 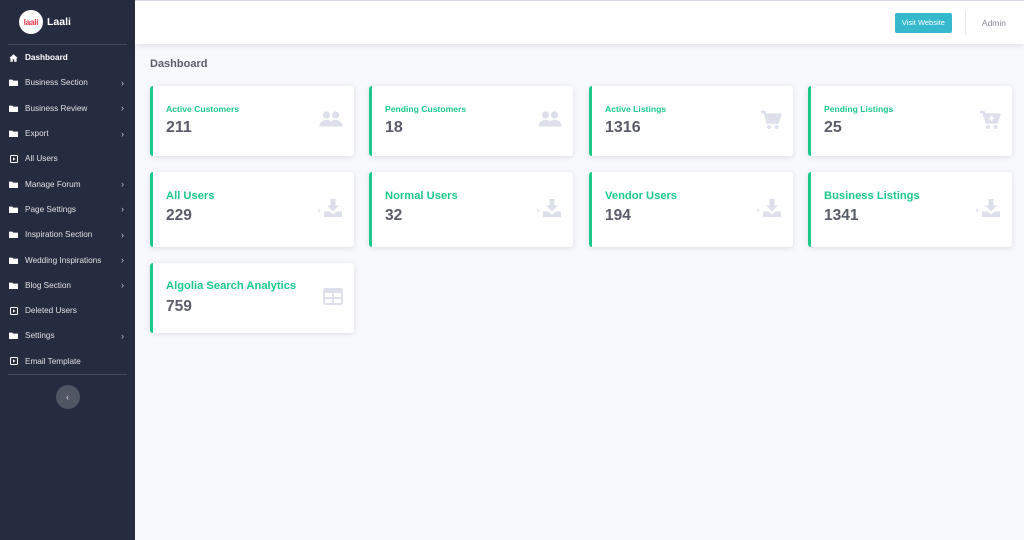 What do you see at coordinates (636, 109) in the screenshot?
I see `card-label: Active Listings` at bounding box center [636, 109].